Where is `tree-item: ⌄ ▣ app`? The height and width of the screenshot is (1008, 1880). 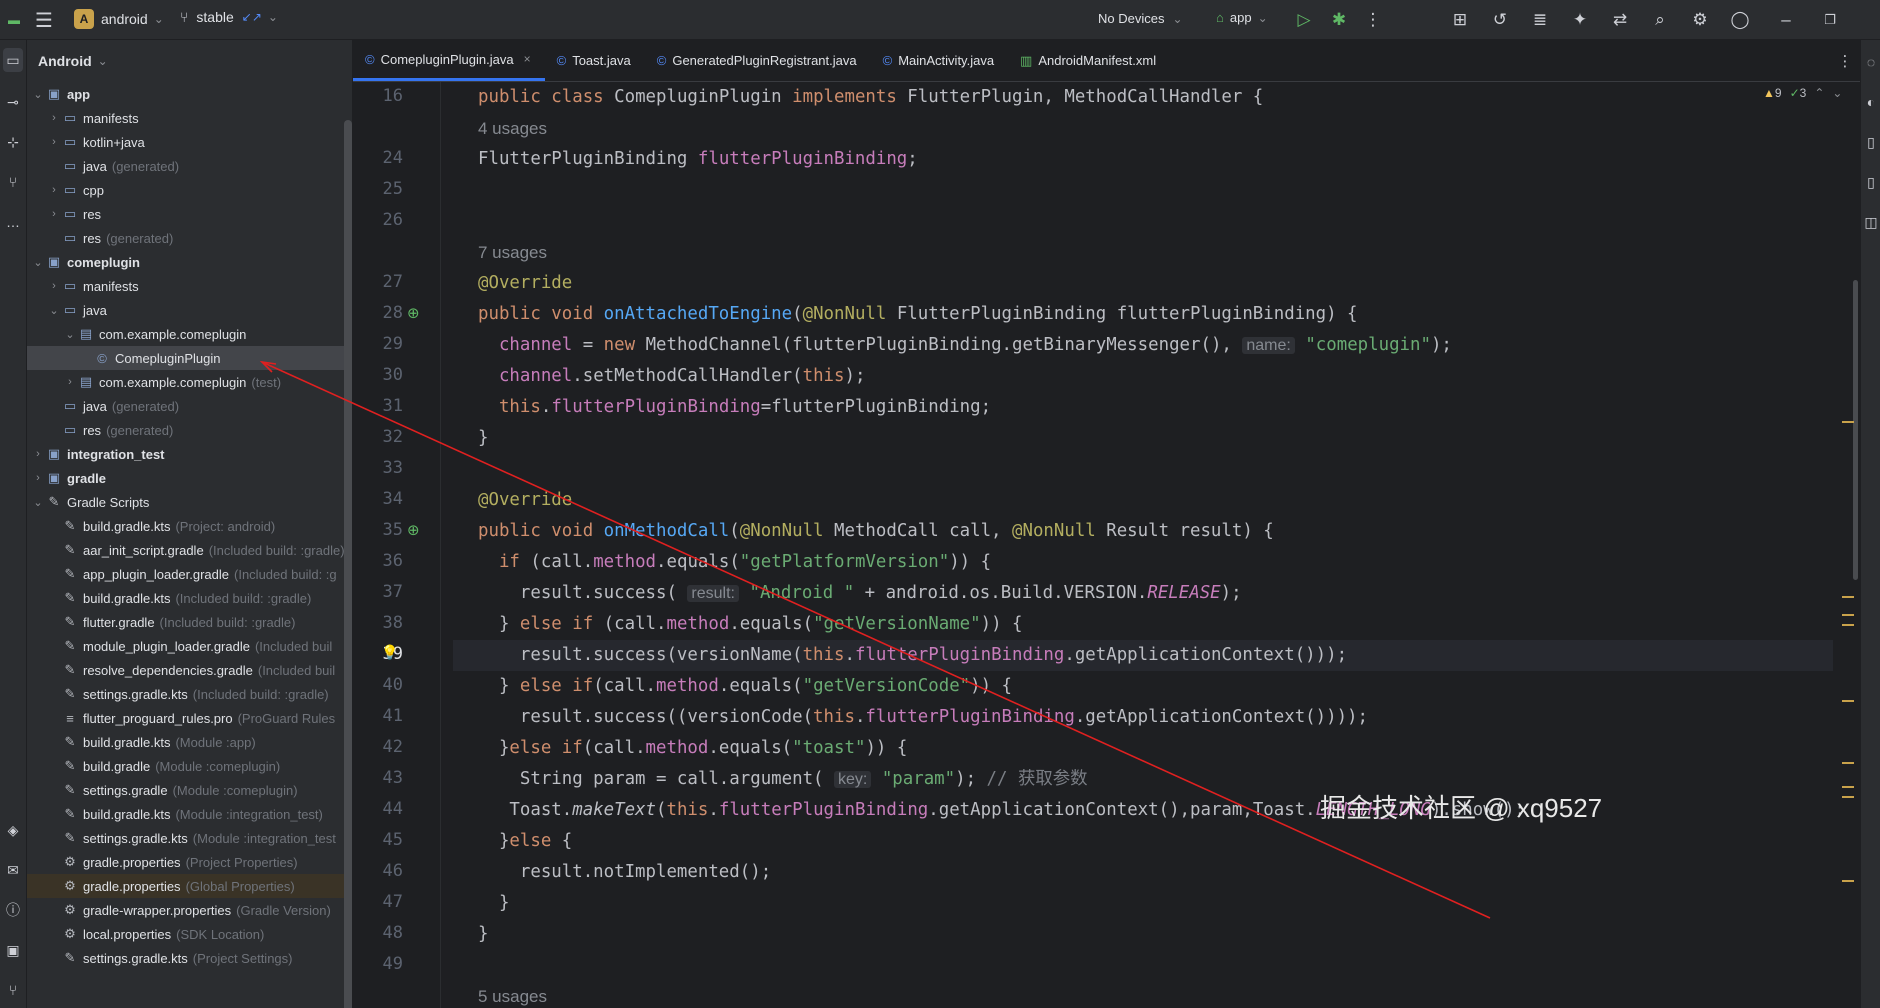 tree-item: ⌄ ▣ app is located at coordinates (189, 94).